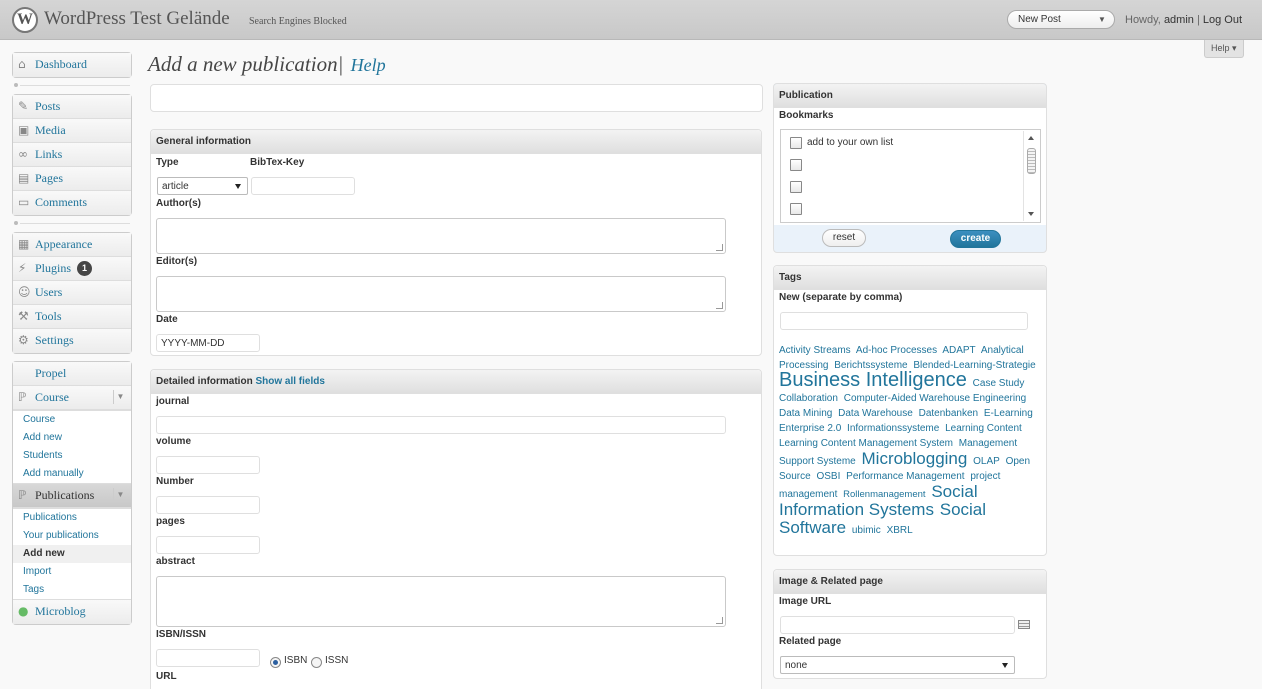 The height and width of the screenshot is (689, 1262). Describe the element at coordinates (289, 381) in the screenshot. I see `show-all-fields-link: Show all fields` at that location.